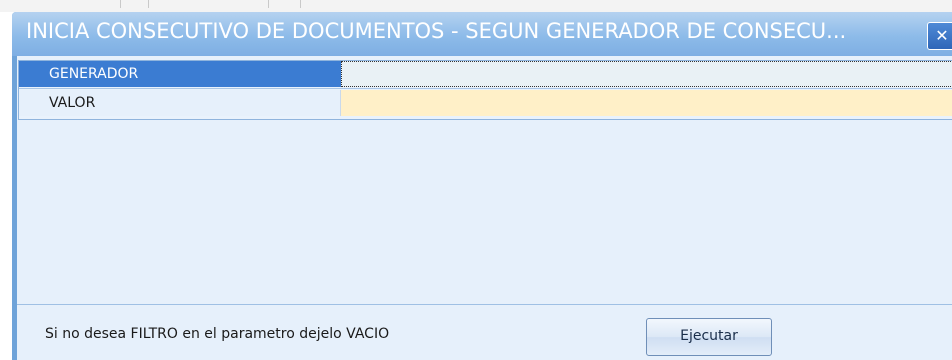 The image size is (952, 360). I want to click on param-row-generador: GENERADOR, so click(485, 74).